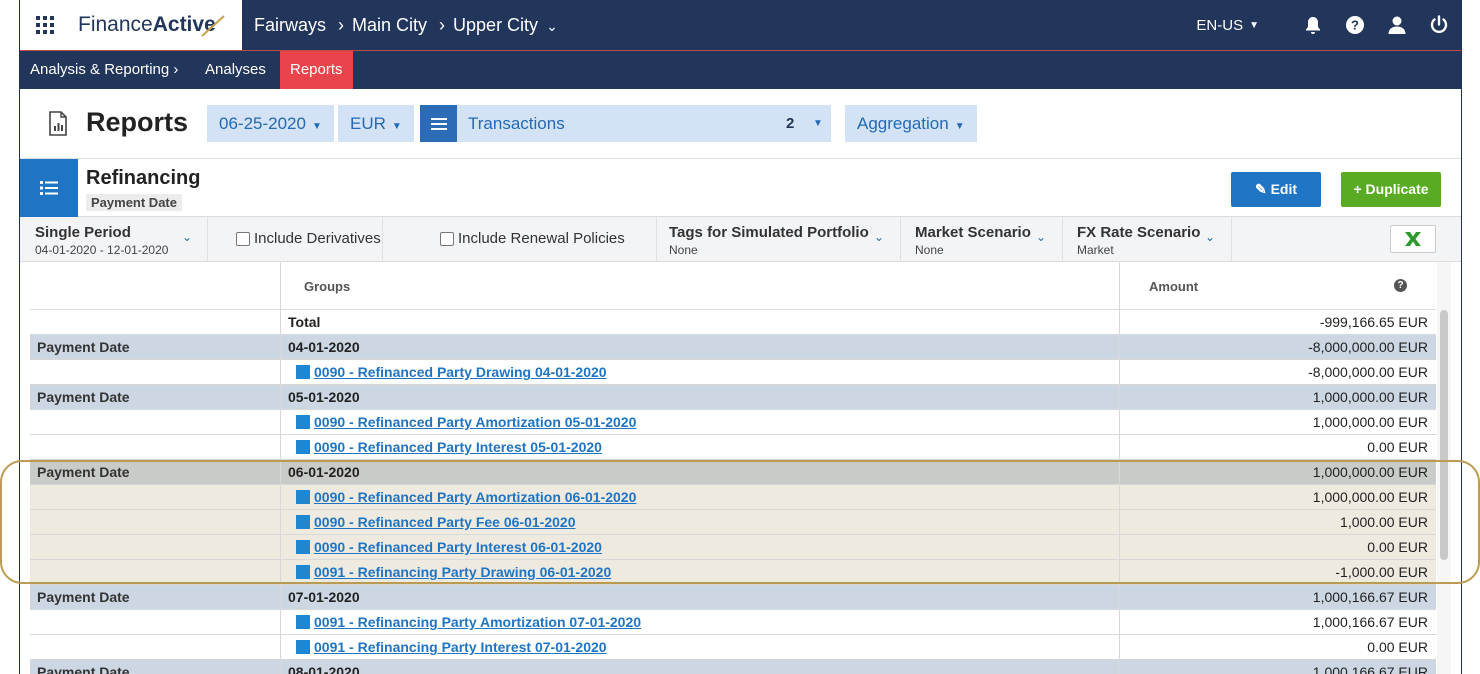  What do you see at coordinates (376, 123) in the screenshot?
I see `currency-dropdown: EUR ▼` at bounding box center [376, 123].